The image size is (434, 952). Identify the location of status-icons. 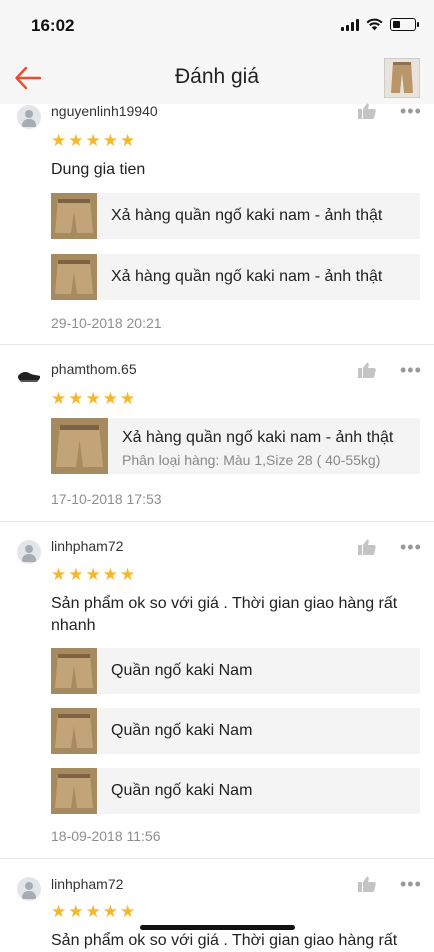
(380, 24).